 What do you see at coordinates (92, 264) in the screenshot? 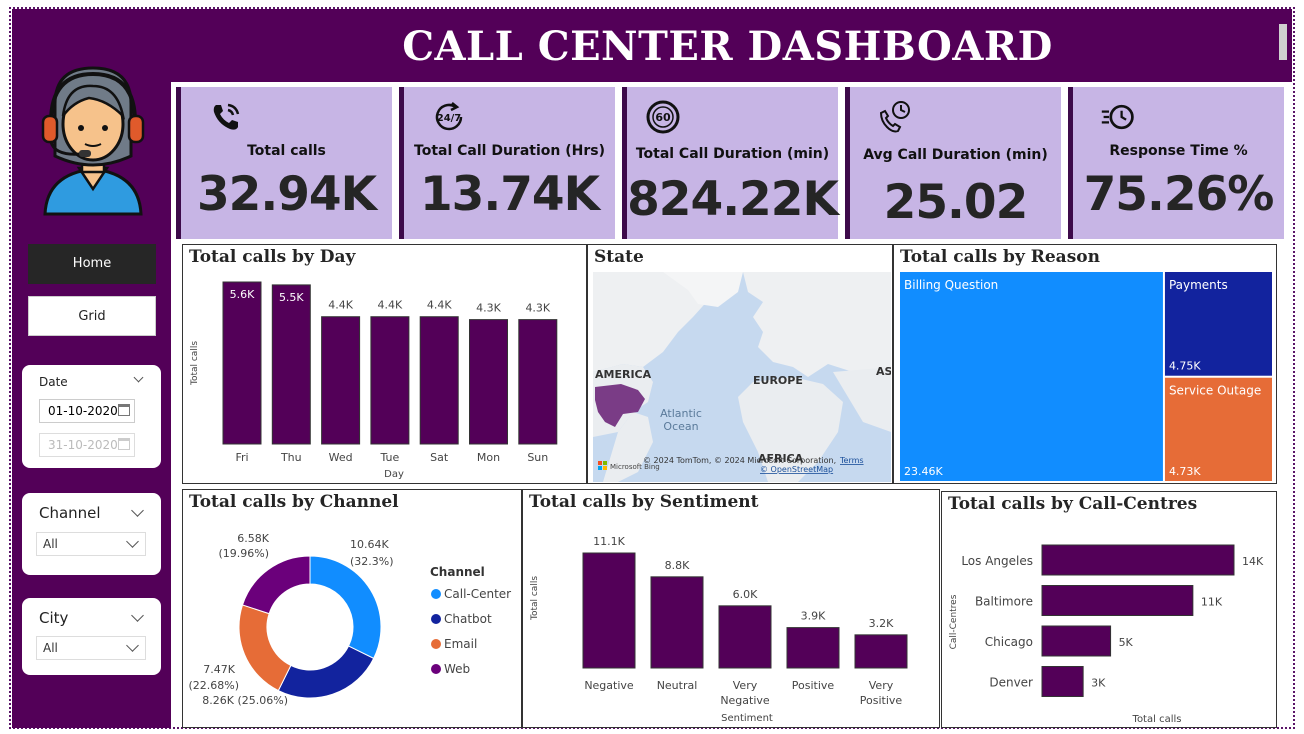
I see `home-button: Home` at bounding box center [92, 264].